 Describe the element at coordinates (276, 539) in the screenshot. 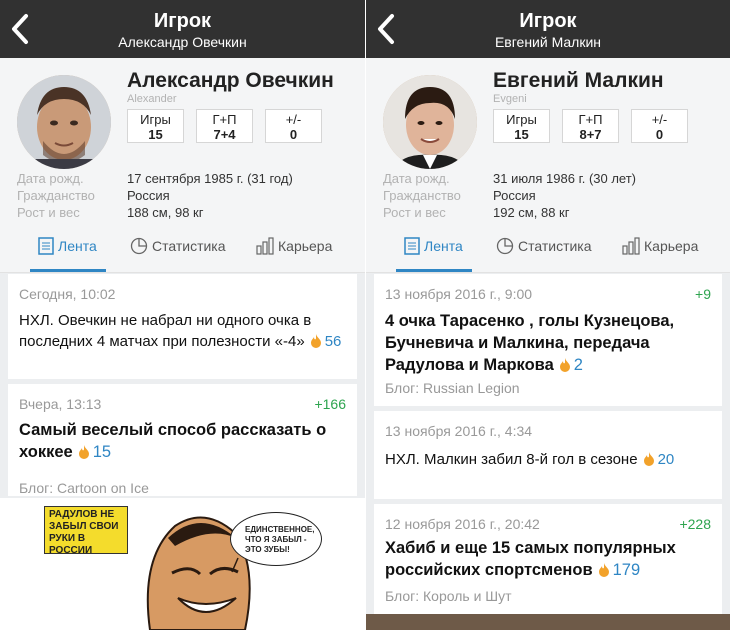

I see `comic-speech-bubble: ЕДИНСТВЕННОЕ, ЧТО Я ЗАБЫЛ - ЭТО ЗУБЫ!` at that location.